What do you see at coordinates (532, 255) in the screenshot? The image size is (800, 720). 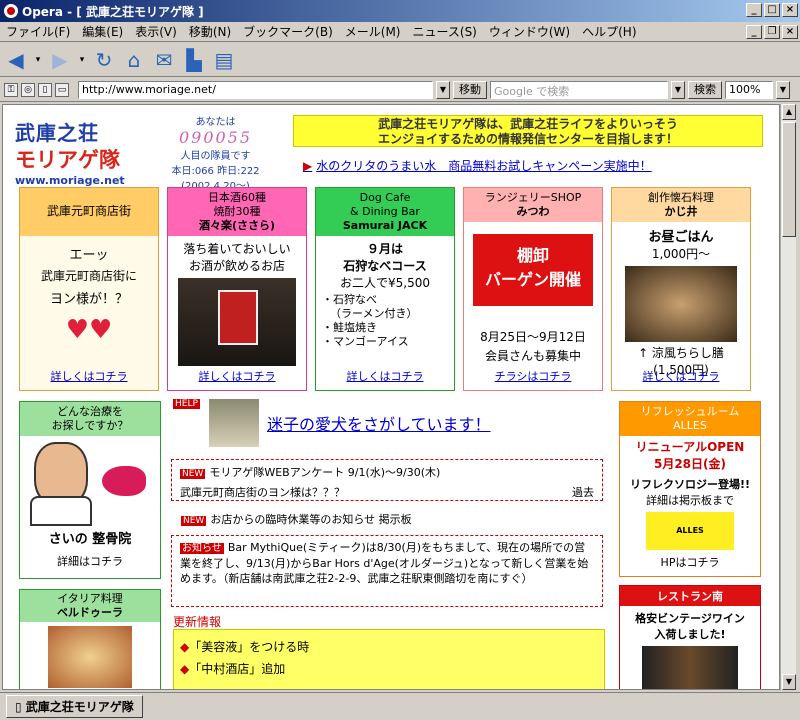 I see `sale-line: 棚卸` at bounding box center [532, 255].